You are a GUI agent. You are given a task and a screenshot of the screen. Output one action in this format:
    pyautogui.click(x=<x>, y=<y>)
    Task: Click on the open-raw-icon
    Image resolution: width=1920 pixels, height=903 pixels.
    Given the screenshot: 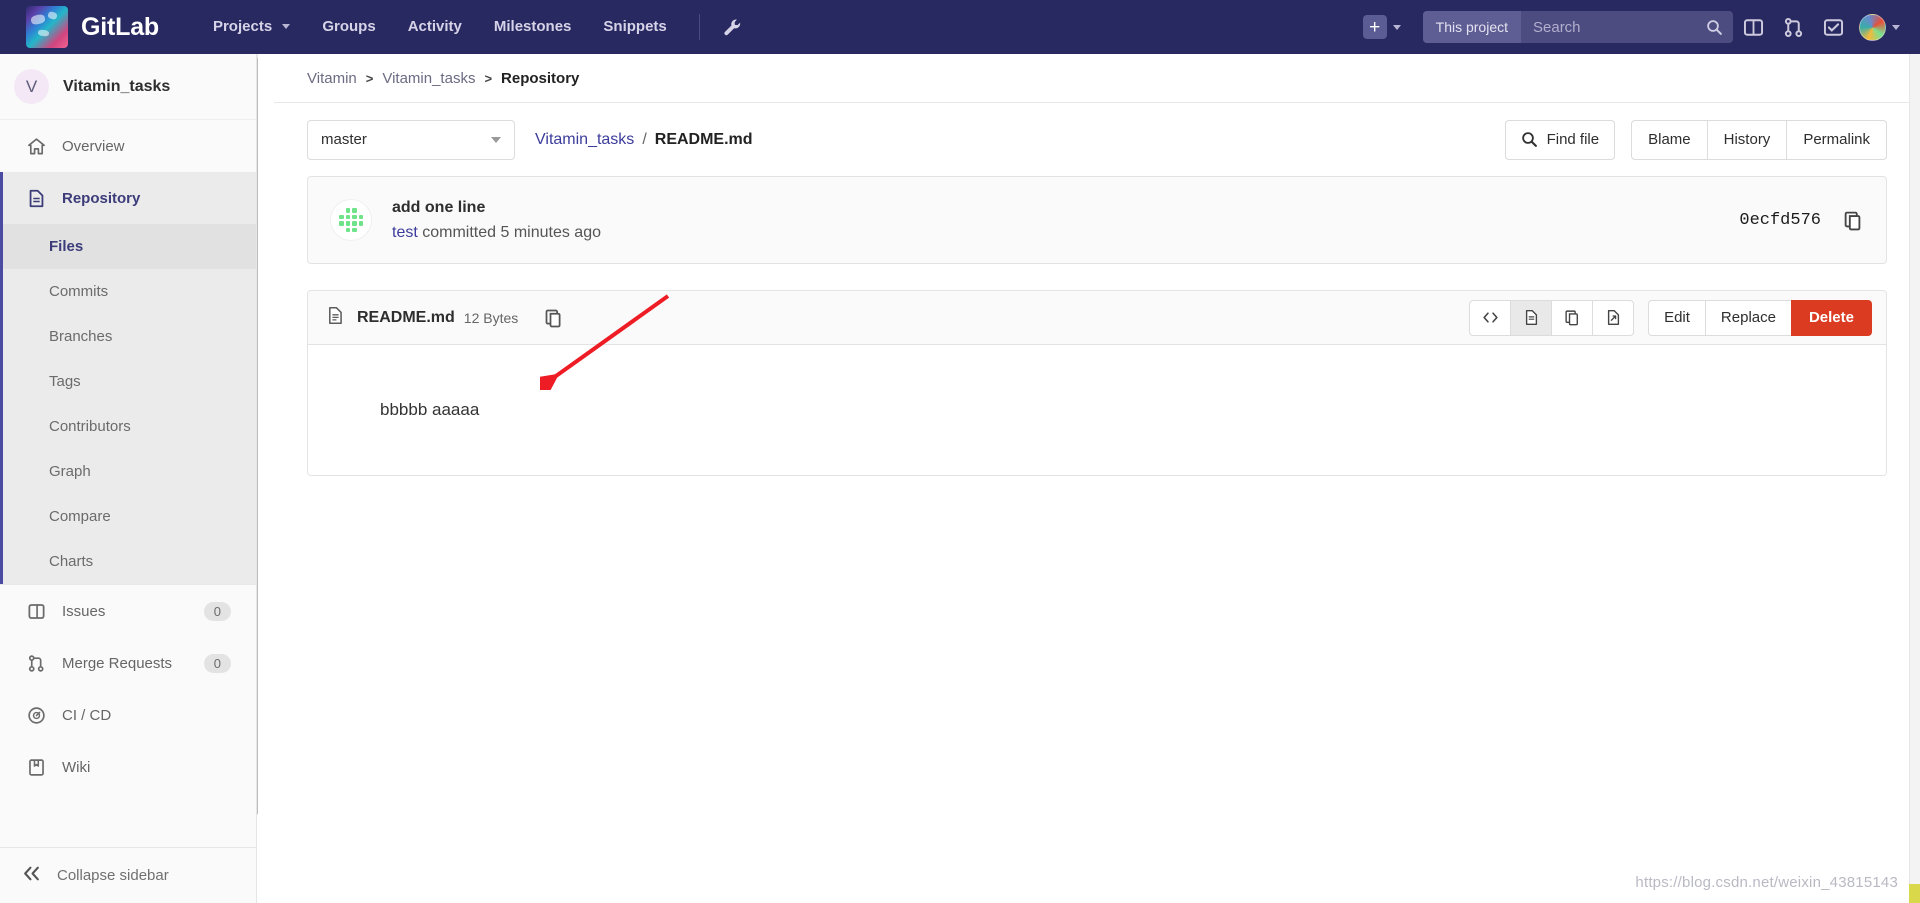 What is the action you would take?
    pyautogui.click(x=1613, y=317)
    